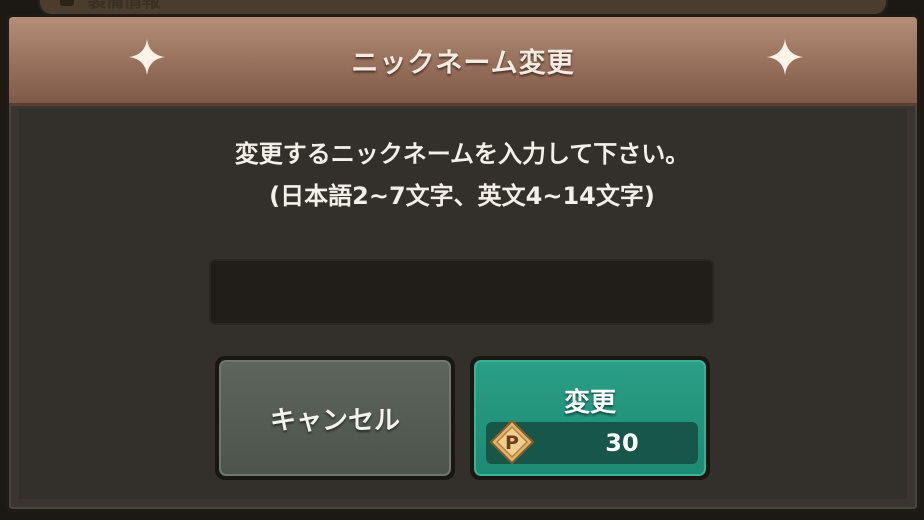 This screenshot has height=520, width=924. Describe the element at coordinates (589, 403) in the screenshot. I see `change-button-label: 変更` at that location.